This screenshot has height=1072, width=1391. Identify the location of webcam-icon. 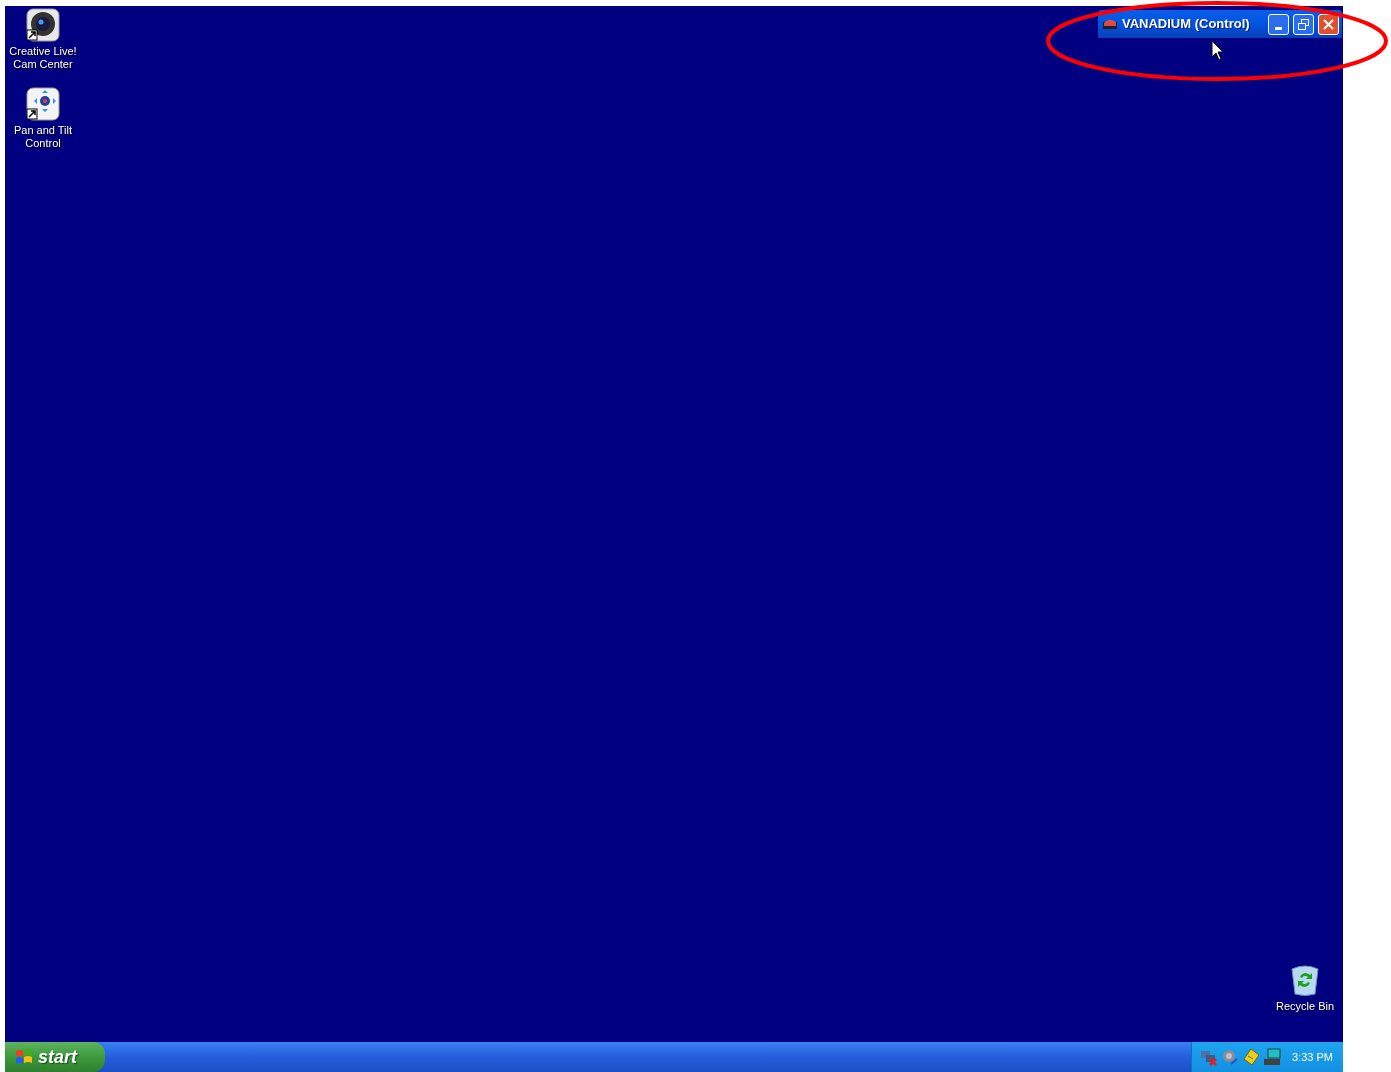
(43, 25).